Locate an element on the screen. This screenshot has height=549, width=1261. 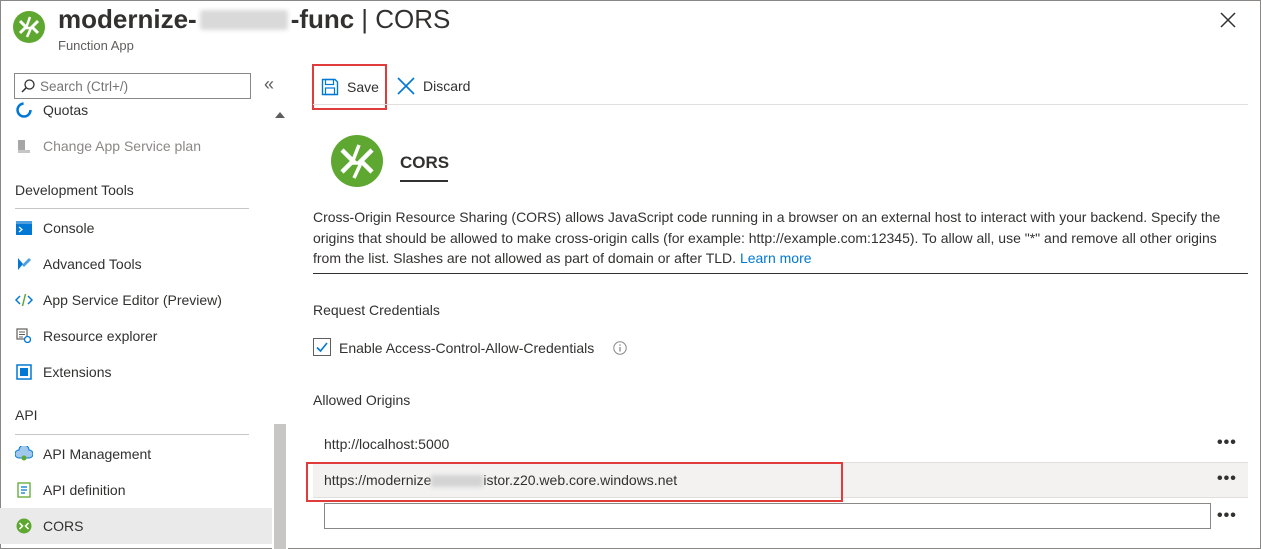
resource-explorer-icon is located at coordinates (24, 336).